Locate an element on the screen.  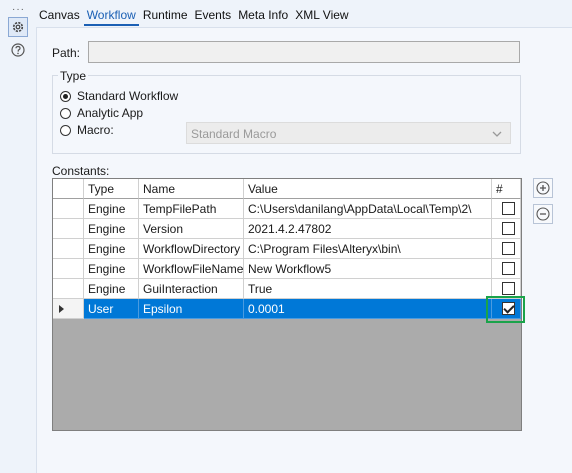
path-label: Path: is located at coordinates (66, 53).